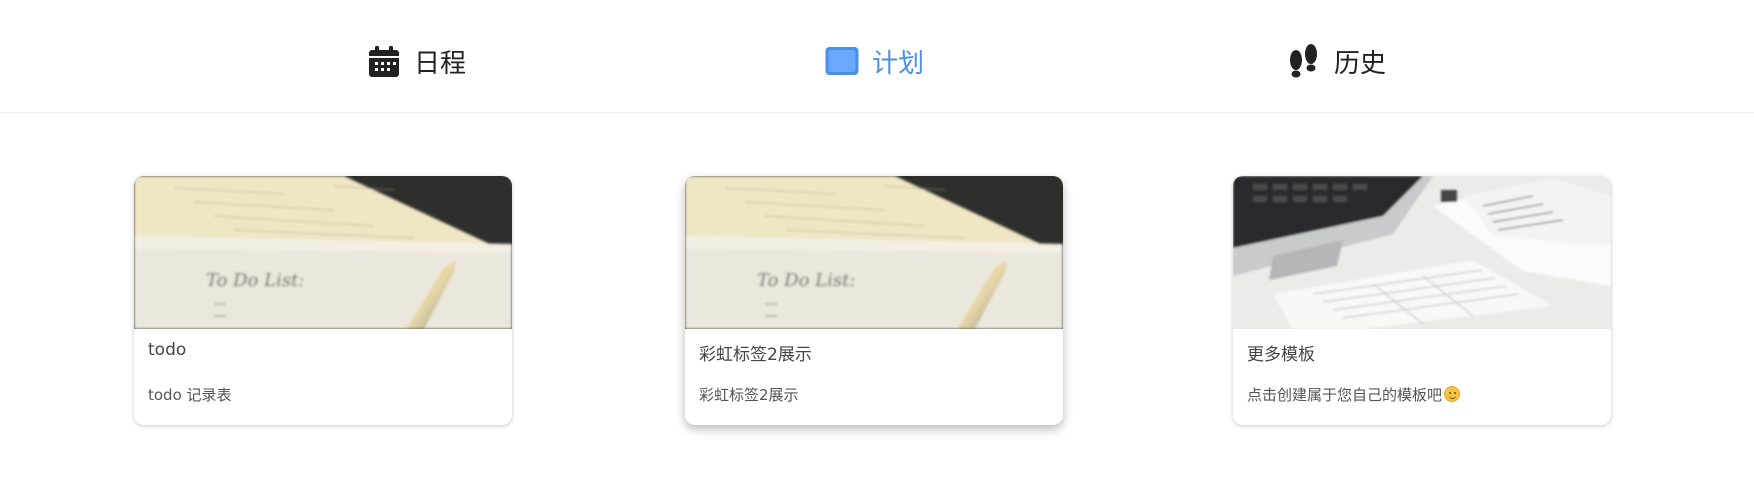 The image size is (1754, 479). Describe the element at coordinates (1360, 63) in the screenshot. I see `nav-label-history: 历史` at that location.